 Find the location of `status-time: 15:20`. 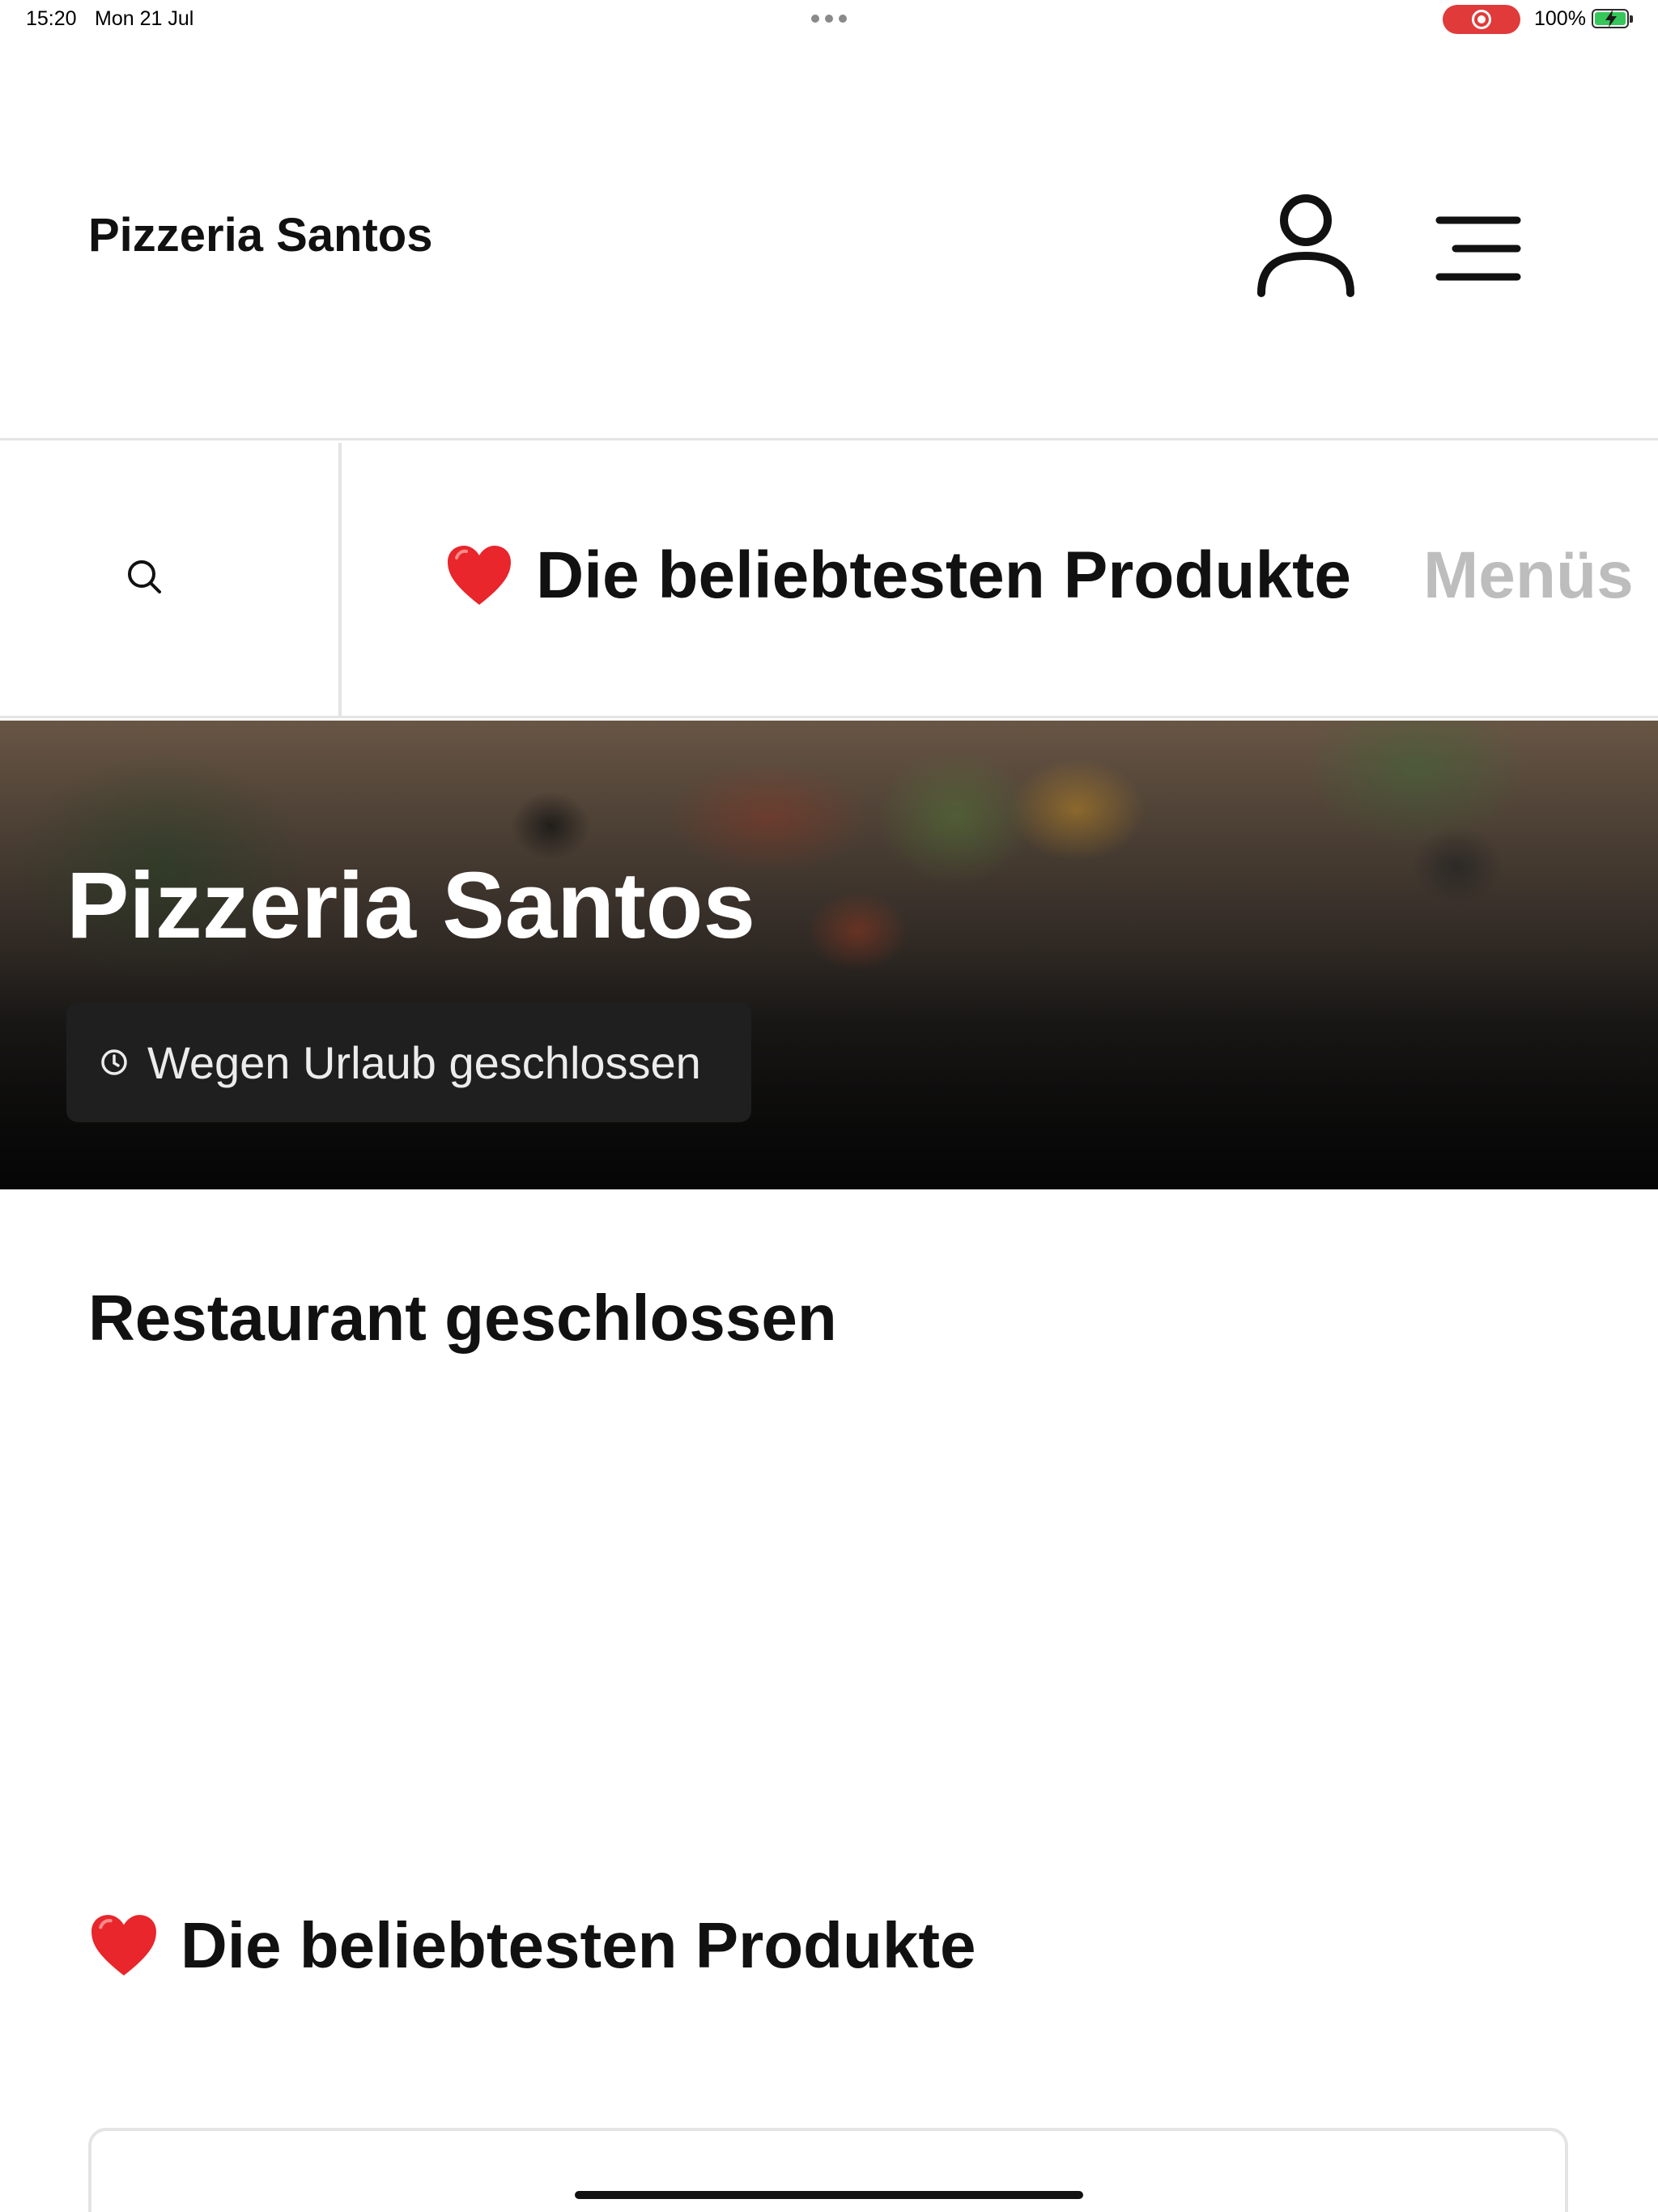

status-time: 15:20 is located at coordinates (51, 19).